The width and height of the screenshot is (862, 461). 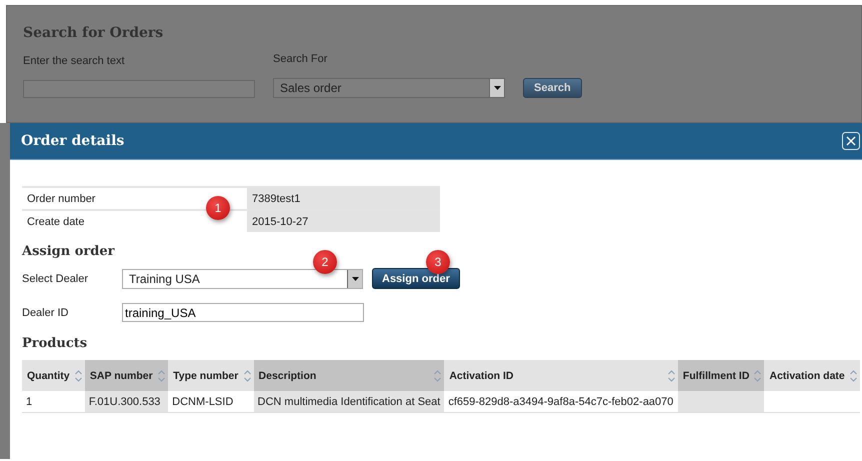 I want to click on field-label: Enter the search text, so click(x=74, y=61).